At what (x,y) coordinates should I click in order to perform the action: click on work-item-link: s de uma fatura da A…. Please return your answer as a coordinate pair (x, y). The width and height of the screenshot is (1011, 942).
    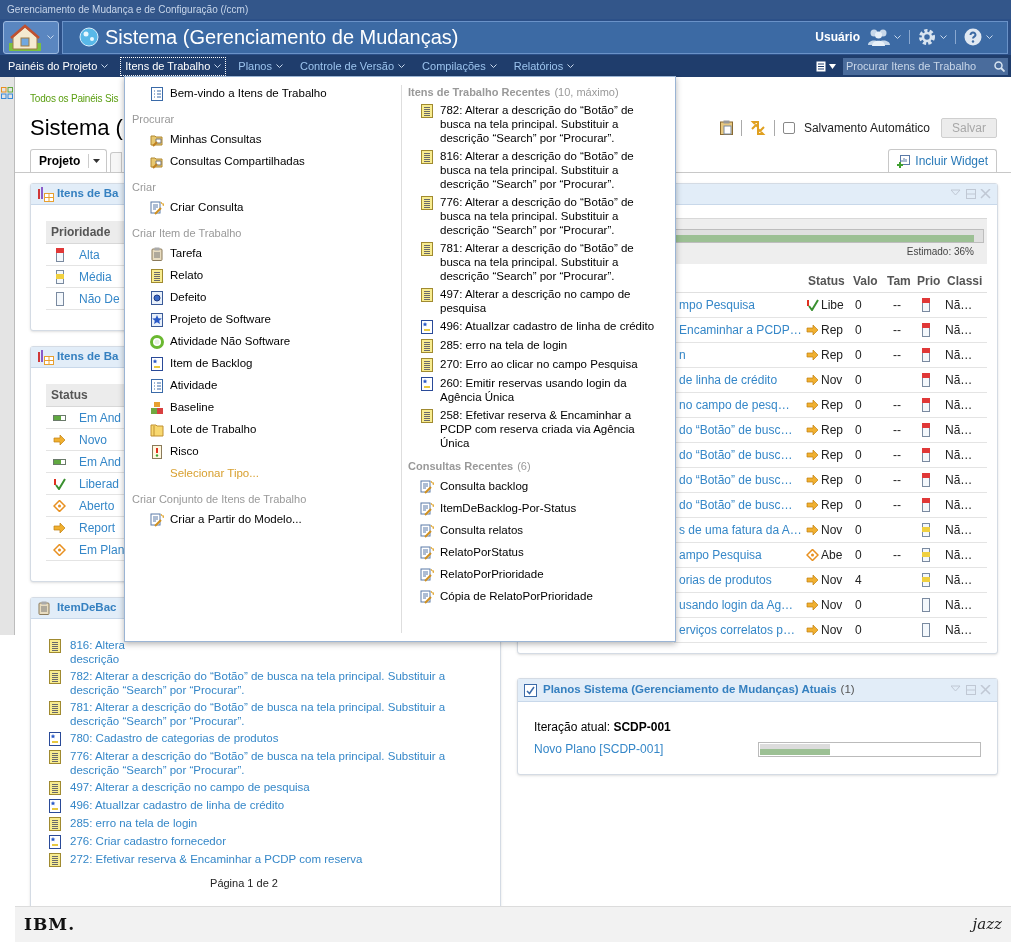
    Looking at the image, I should click on (740, 530).